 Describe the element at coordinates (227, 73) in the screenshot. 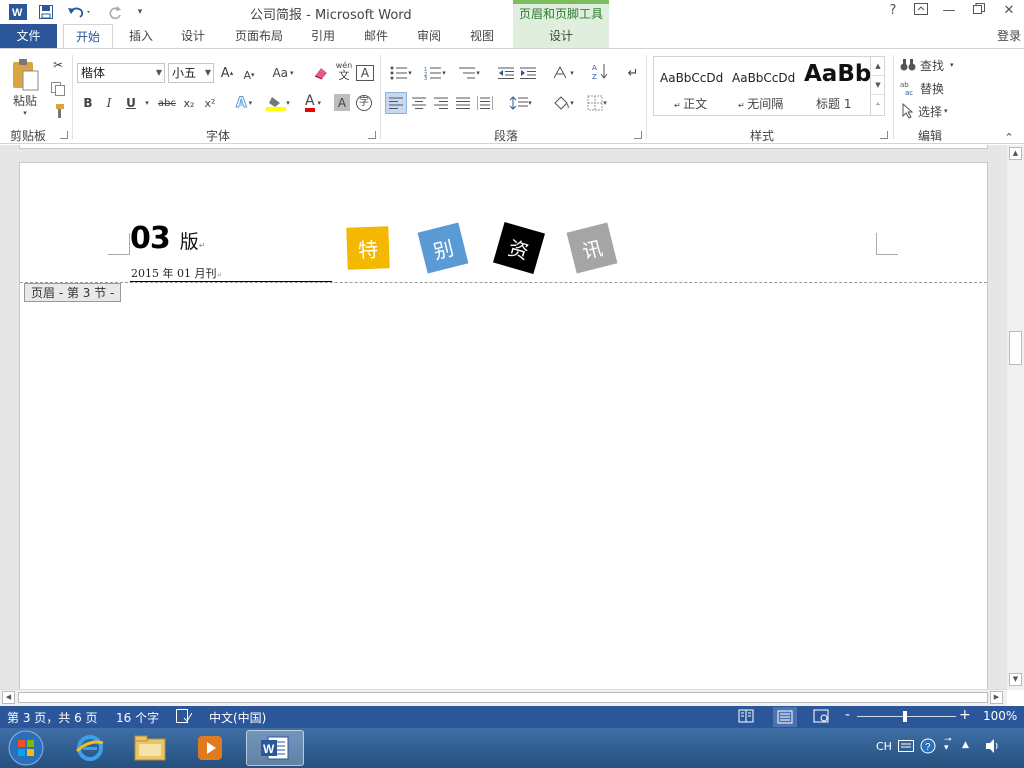

I see `grow-font-button: A ▴` at that location.